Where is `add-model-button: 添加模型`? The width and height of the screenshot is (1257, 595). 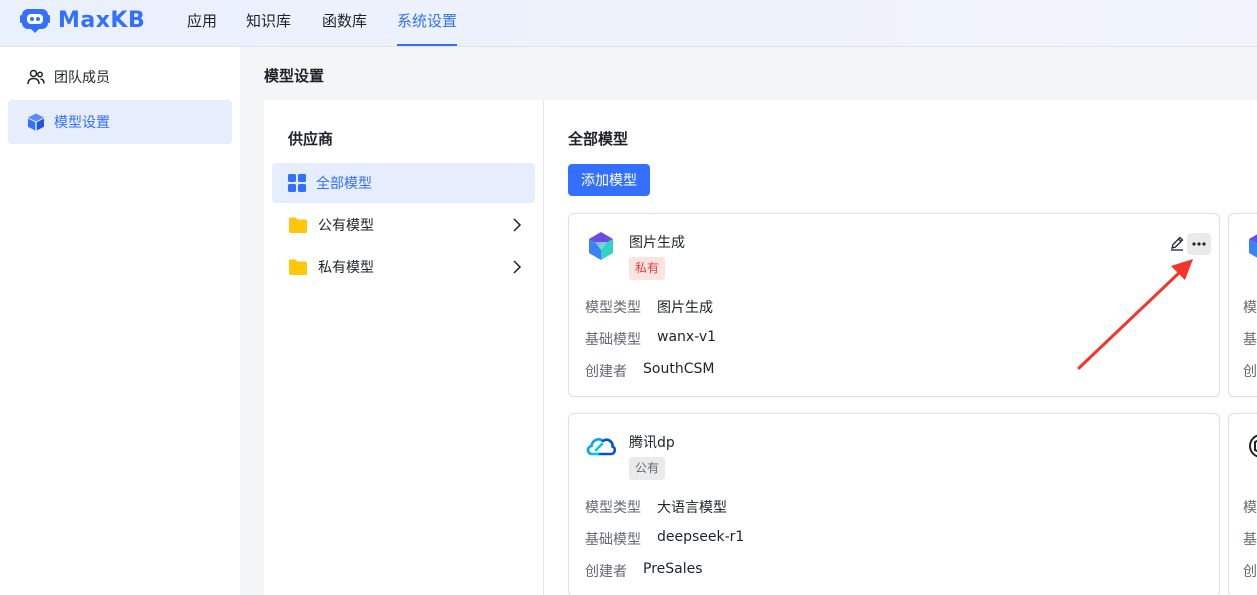 add-model-button: 添加模型 is located at coordinates (609, 180).